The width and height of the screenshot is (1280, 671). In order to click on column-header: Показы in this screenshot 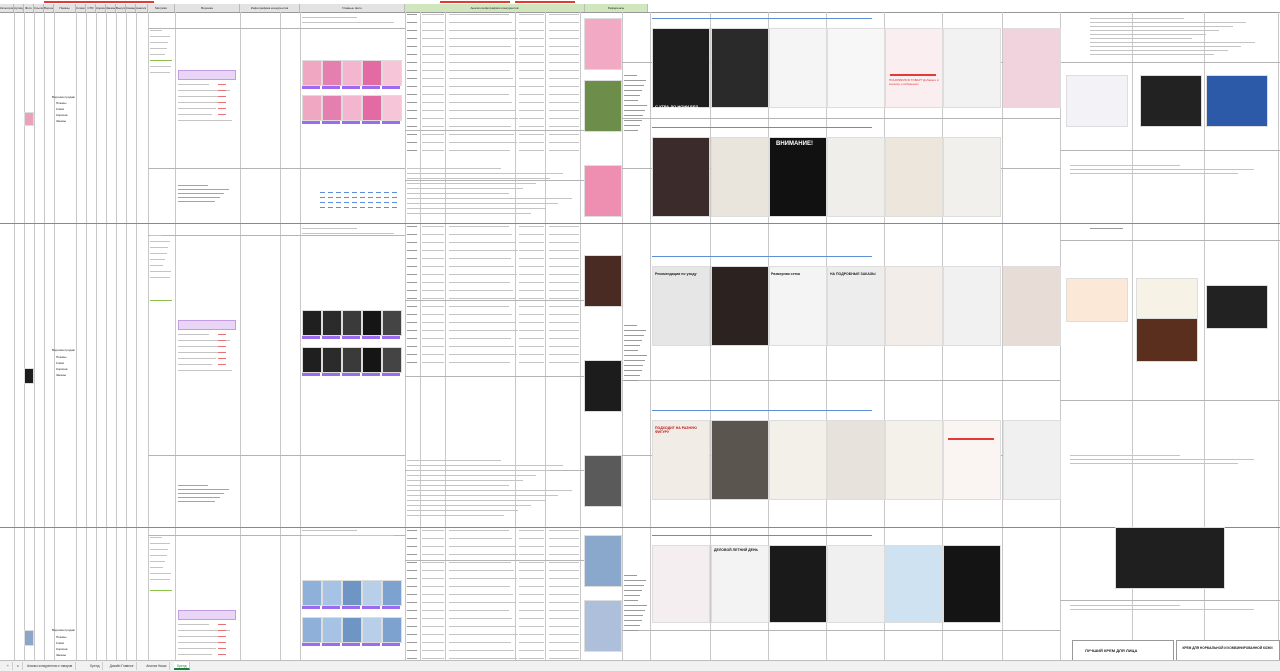, I will do `click(65, 8)`.